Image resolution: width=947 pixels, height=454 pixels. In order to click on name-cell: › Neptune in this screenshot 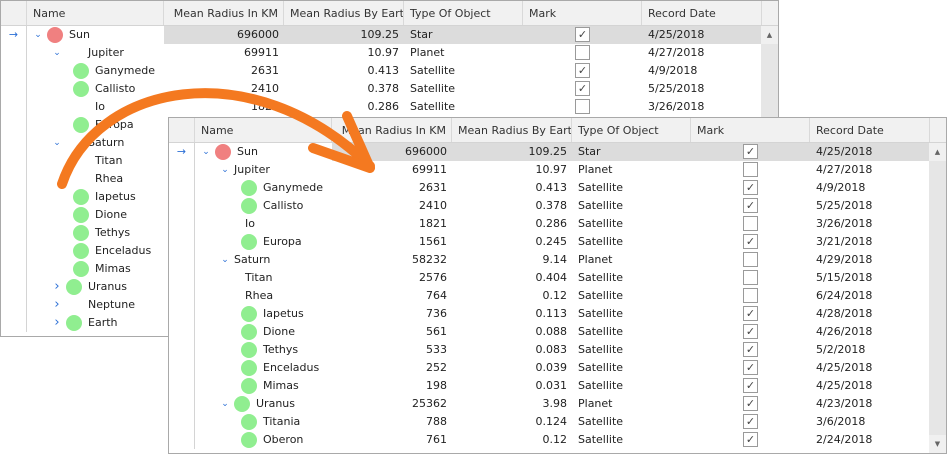, I will do `click(95, 305)`.